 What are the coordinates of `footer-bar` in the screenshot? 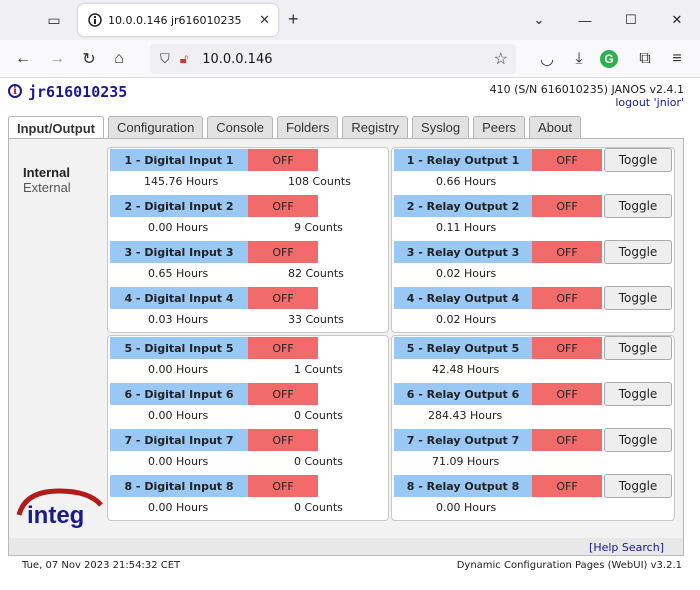 It's located at (346, 547).